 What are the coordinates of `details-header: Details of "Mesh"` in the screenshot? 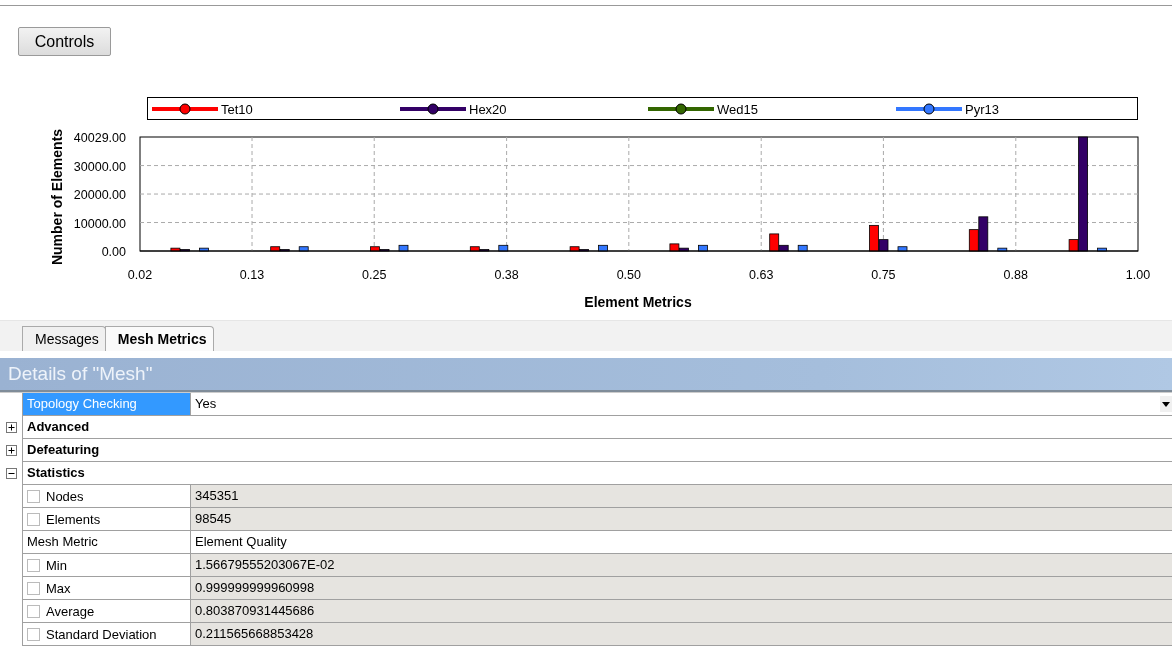 It's located at (586, 375).